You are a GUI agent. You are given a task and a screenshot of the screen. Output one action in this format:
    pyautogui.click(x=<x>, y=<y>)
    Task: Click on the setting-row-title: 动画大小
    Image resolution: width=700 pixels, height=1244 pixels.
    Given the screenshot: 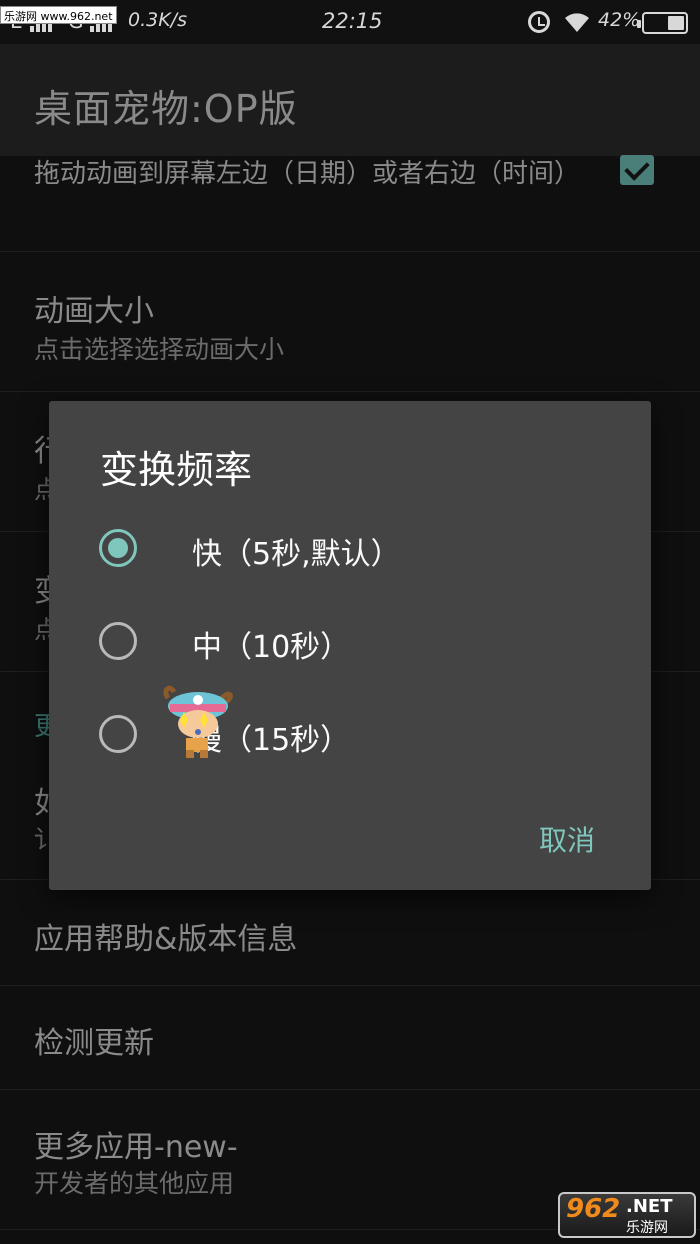 What is the action you would take?
    pyautogui.click(x=94, y=311)
    